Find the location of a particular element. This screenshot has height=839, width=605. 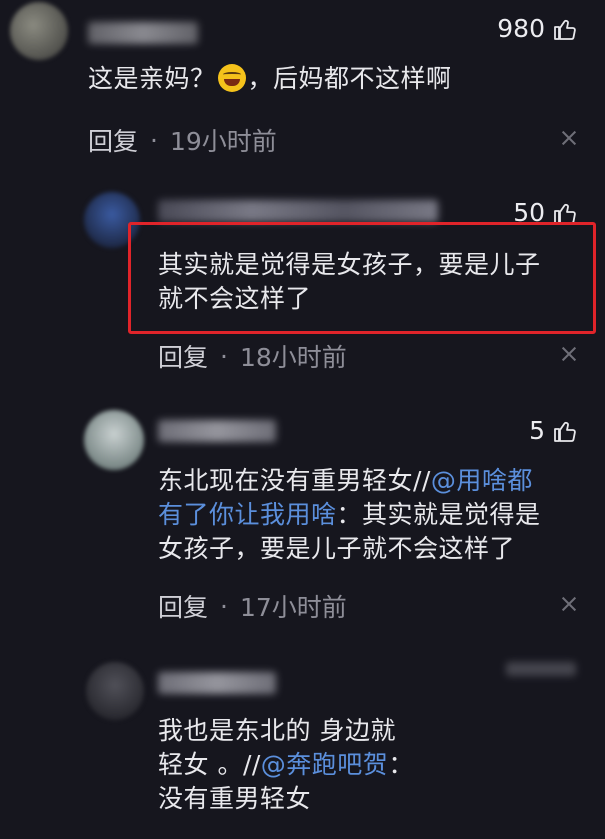

comment-line: 轻女 。//@奔跑吧贺： is located at coordinates (286, 765).